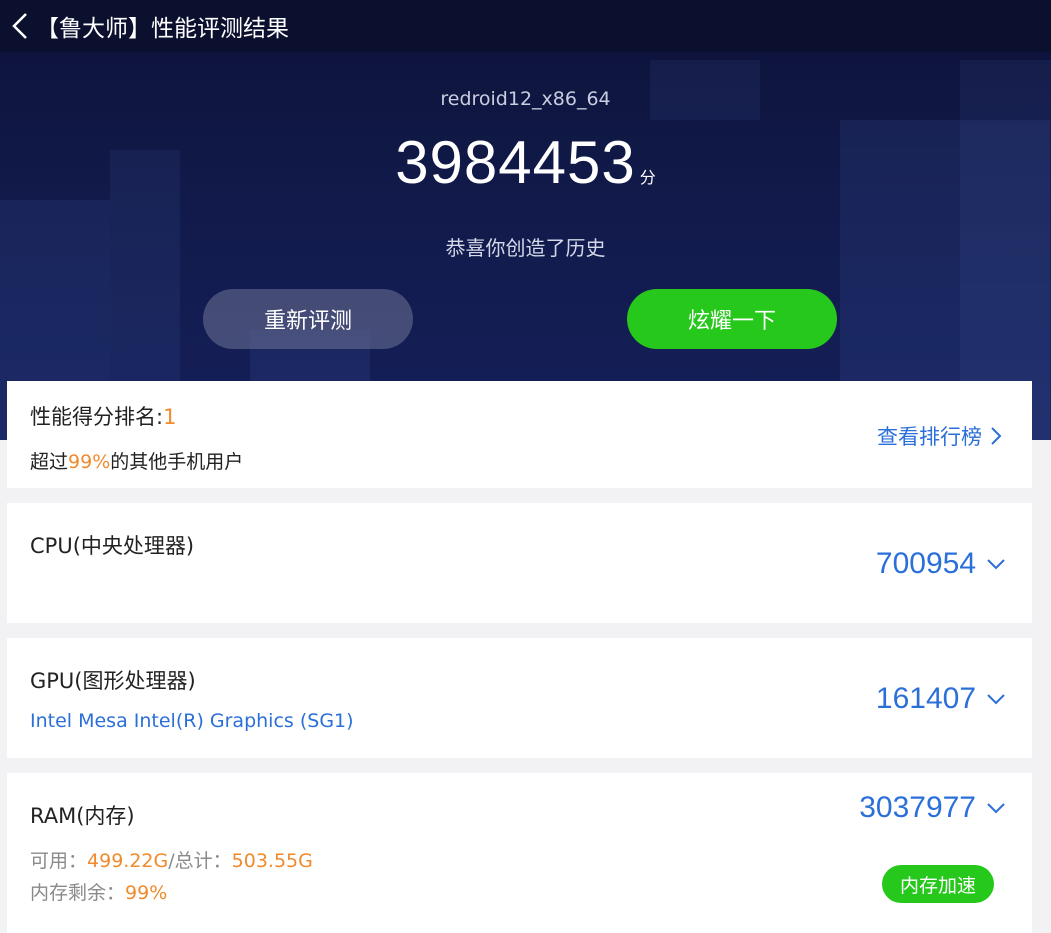  I want to click on view-leaderboard-link: 查看排行榜, so click(939, 436).